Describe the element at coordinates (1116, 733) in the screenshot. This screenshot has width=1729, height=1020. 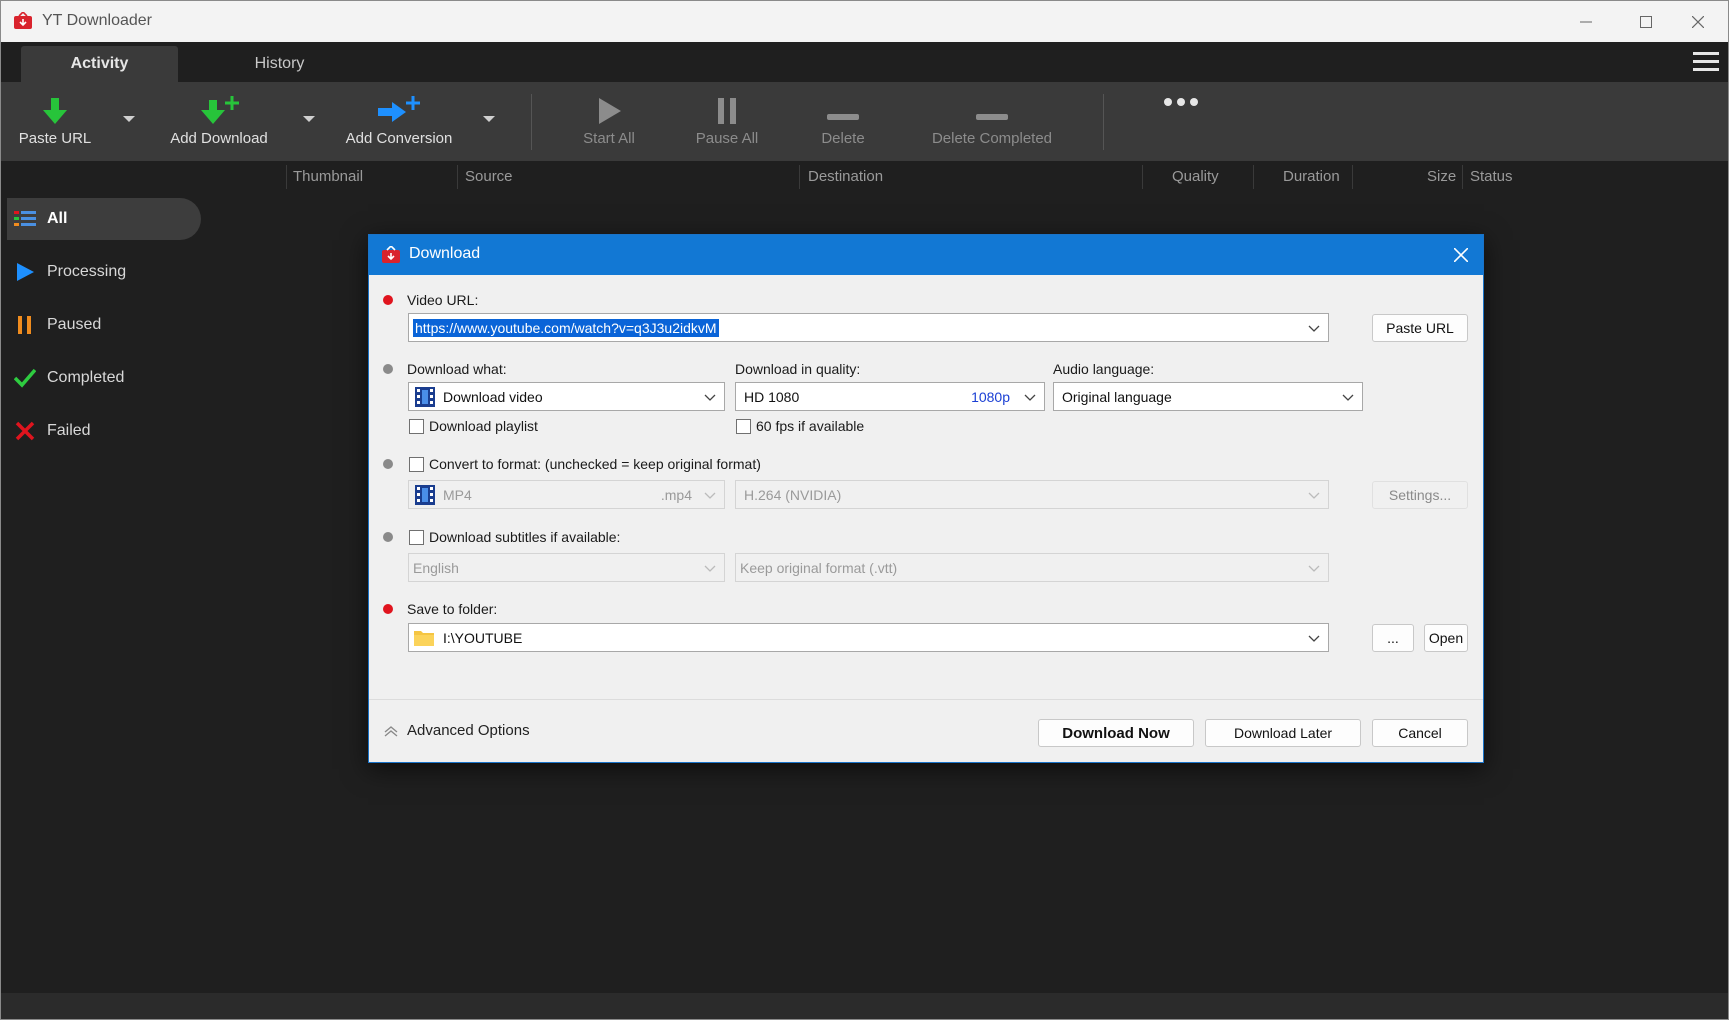
I see `download-now-button: Download Now` at that location.